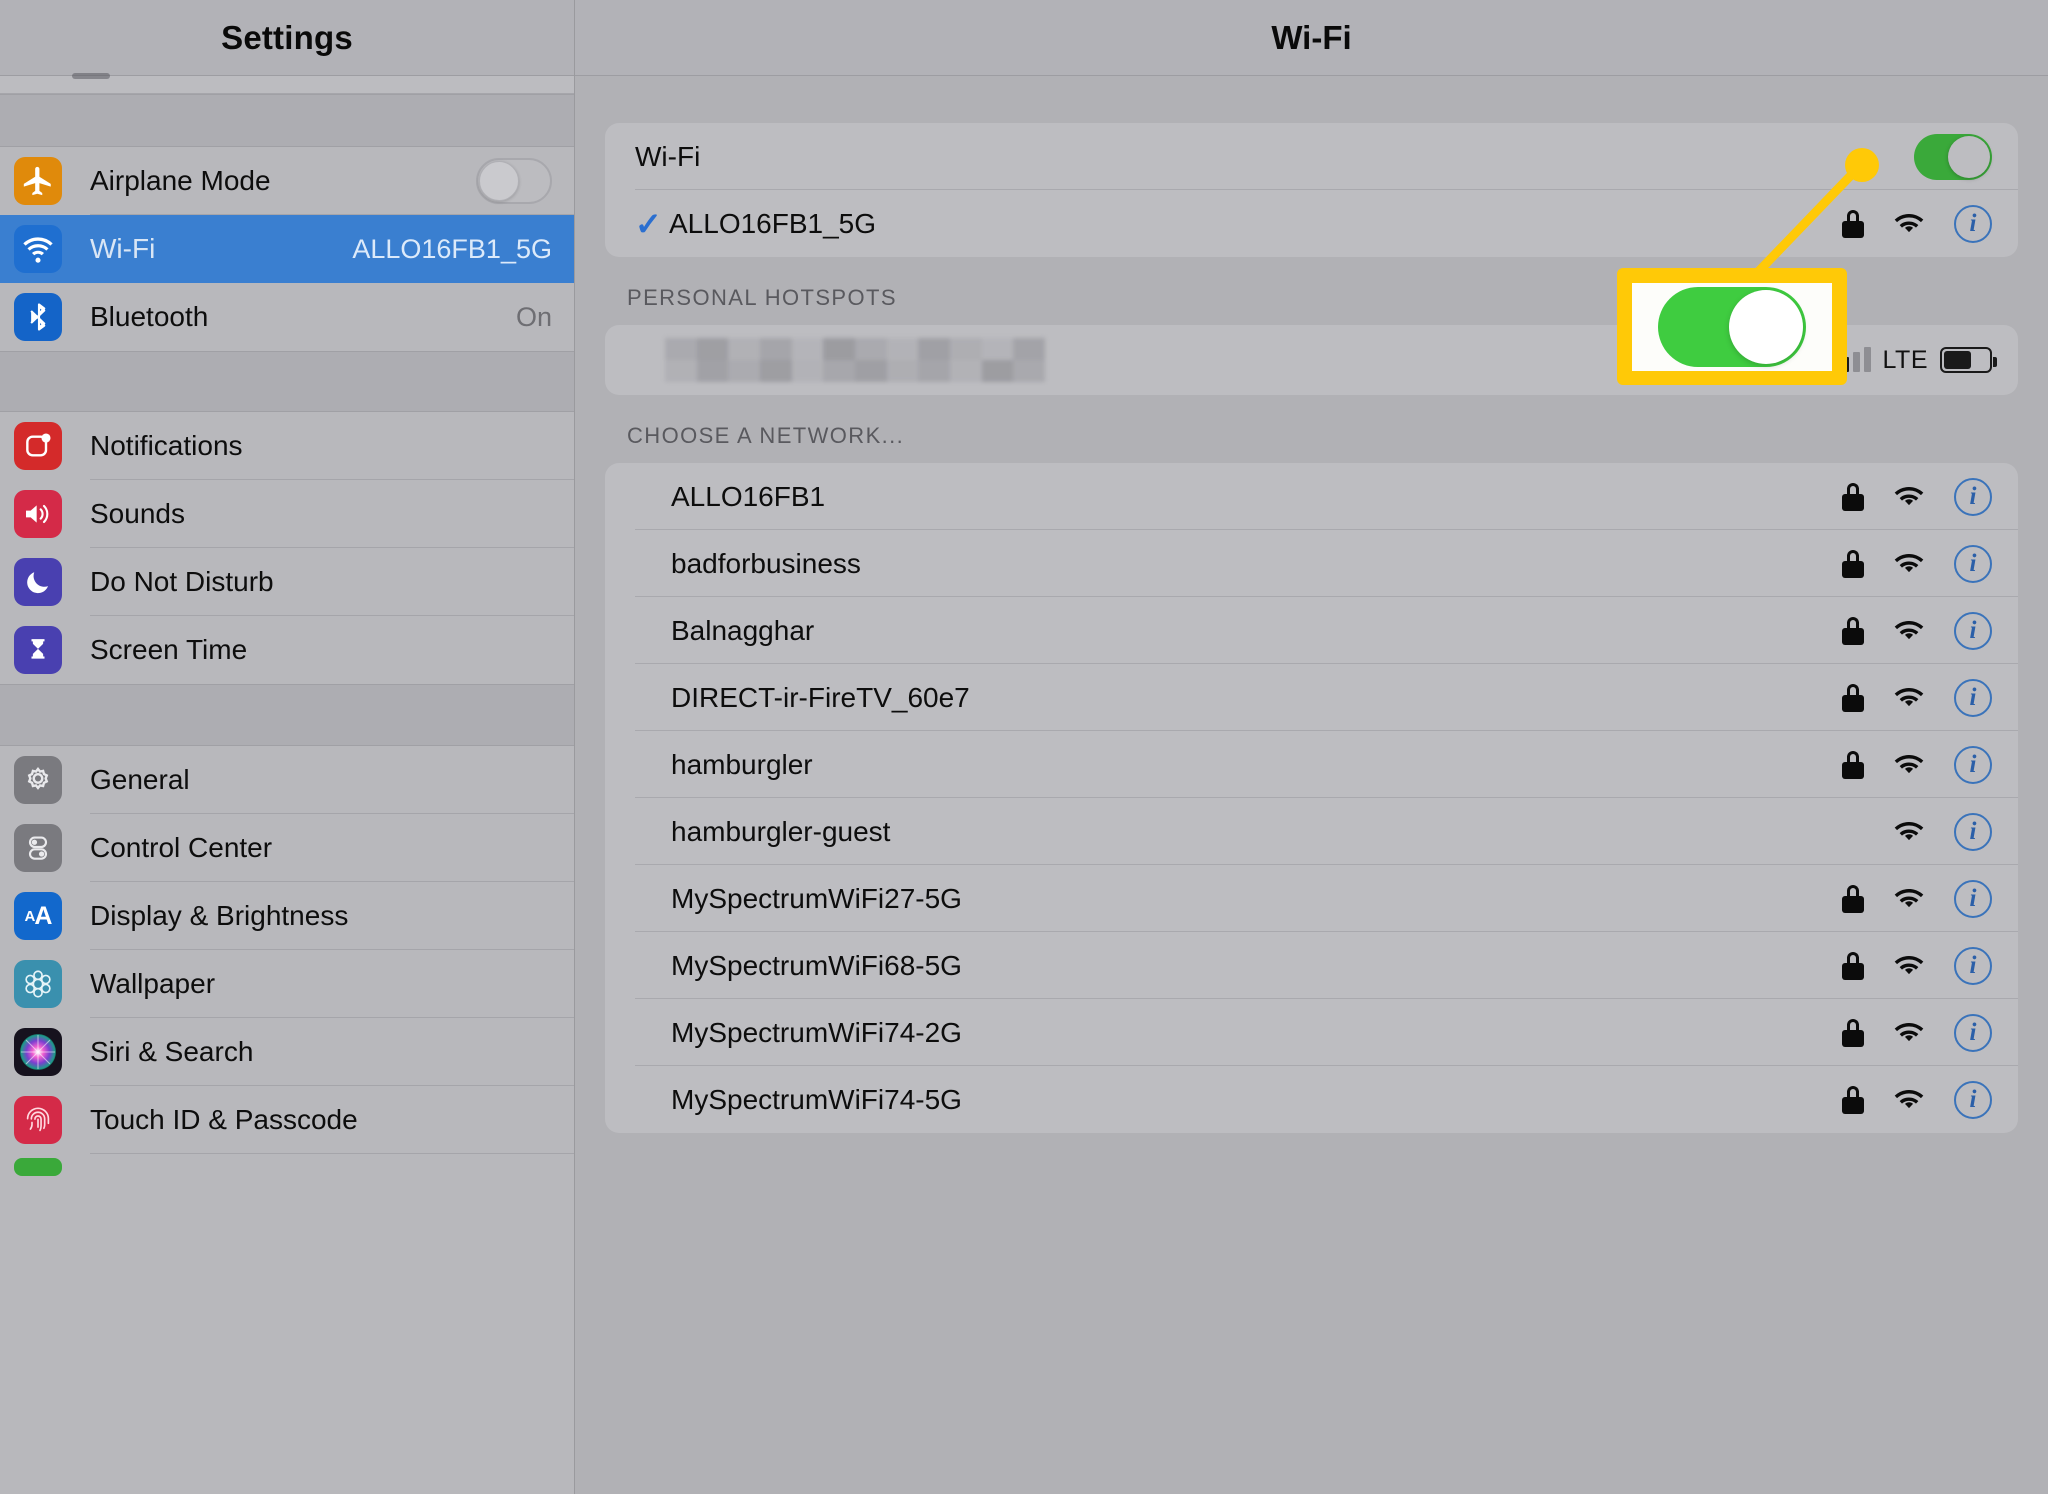 This screenshot has height=1494, width=2048. I want to click on display-brightness-icon: AA, so click(38, 916).